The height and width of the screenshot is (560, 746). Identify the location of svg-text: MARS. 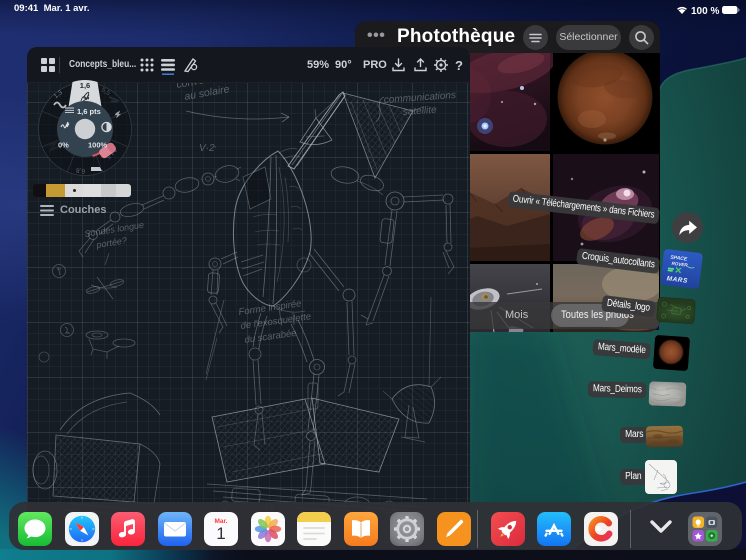
(677, 280).